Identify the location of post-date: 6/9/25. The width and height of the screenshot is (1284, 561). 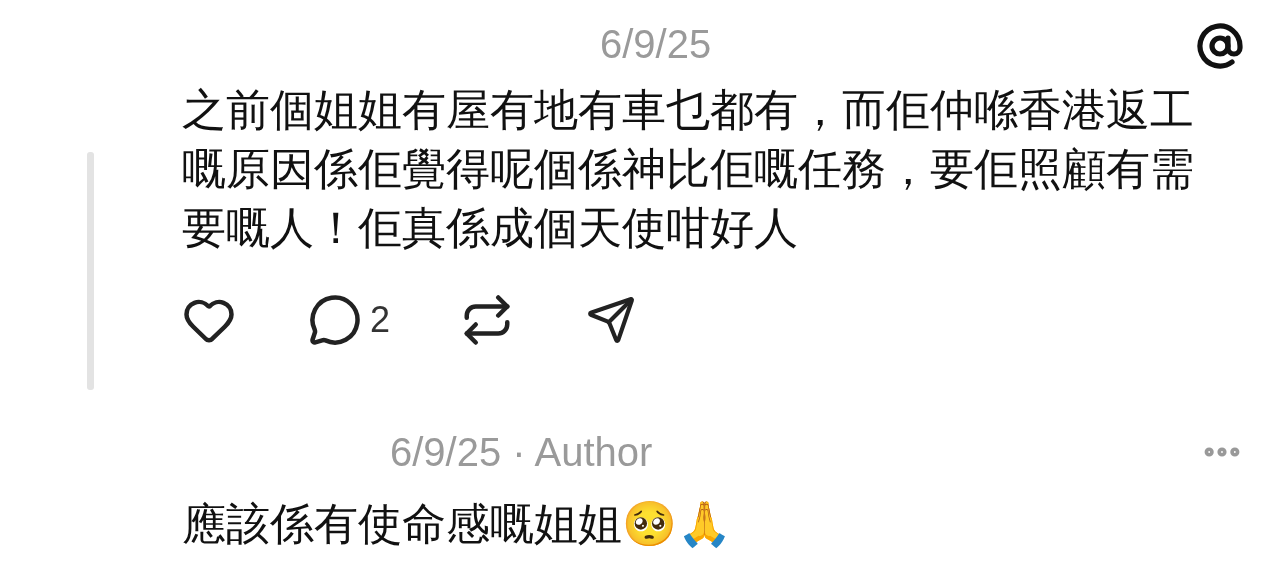
(656, 45).